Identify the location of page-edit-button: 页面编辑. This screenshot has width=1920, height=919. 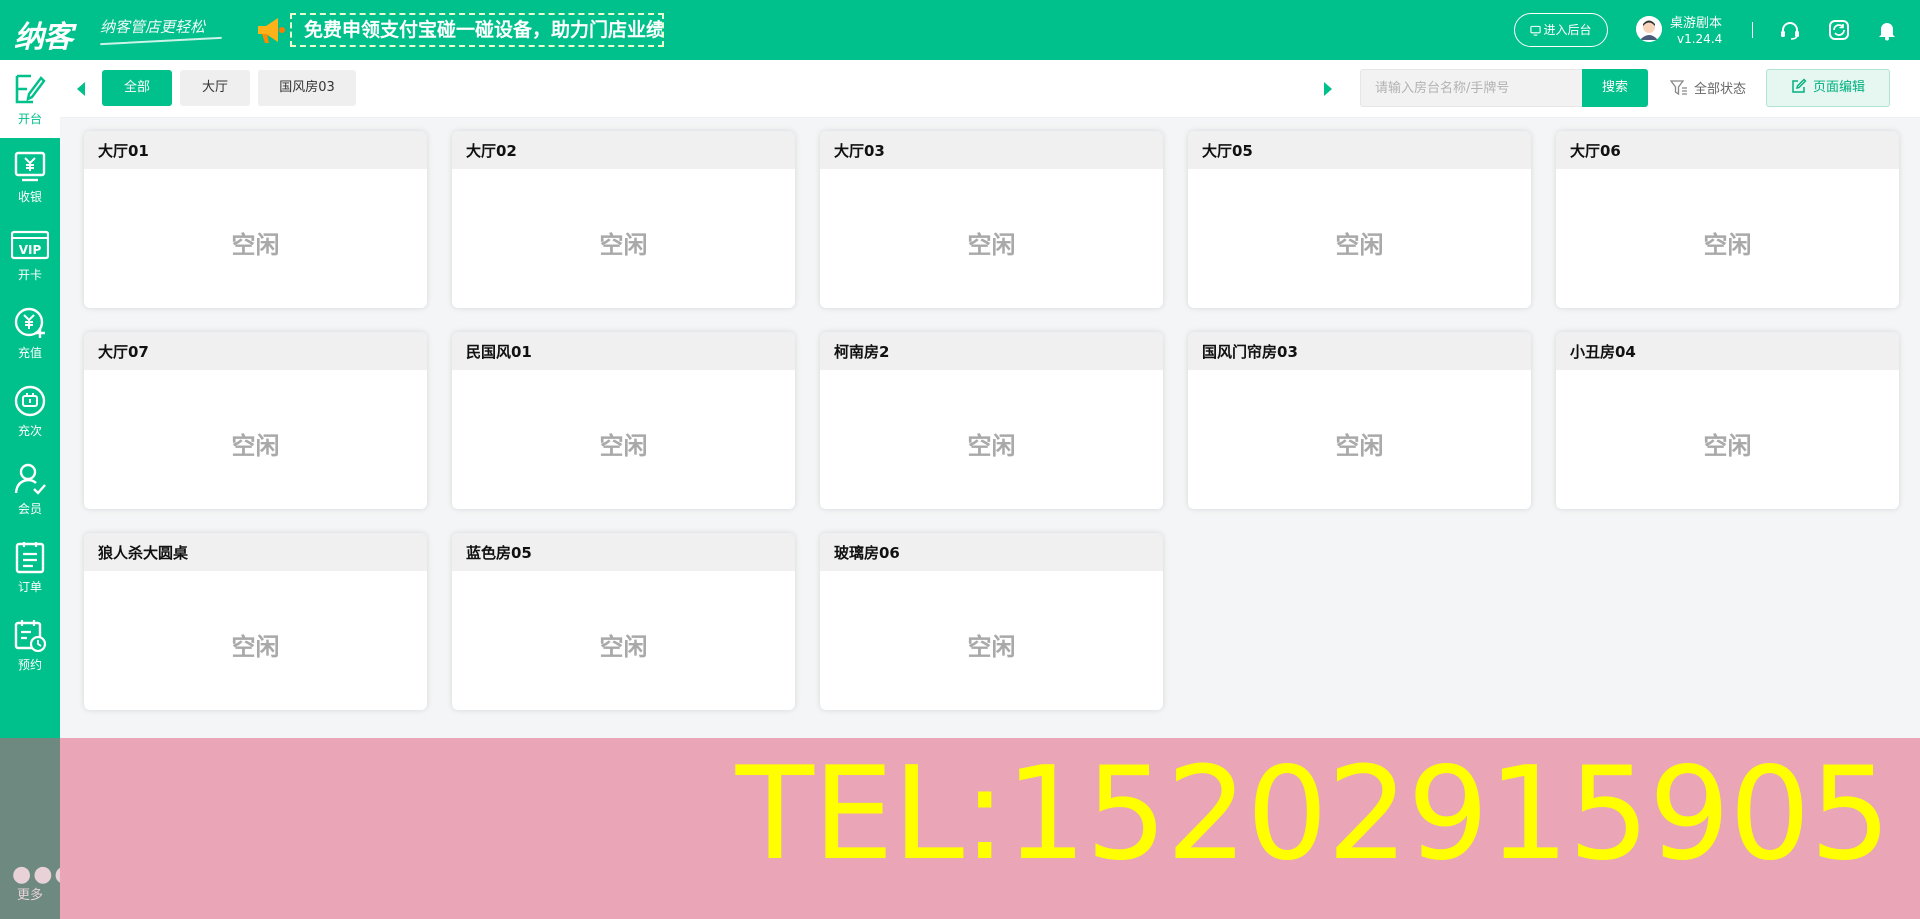
(1828, 88).